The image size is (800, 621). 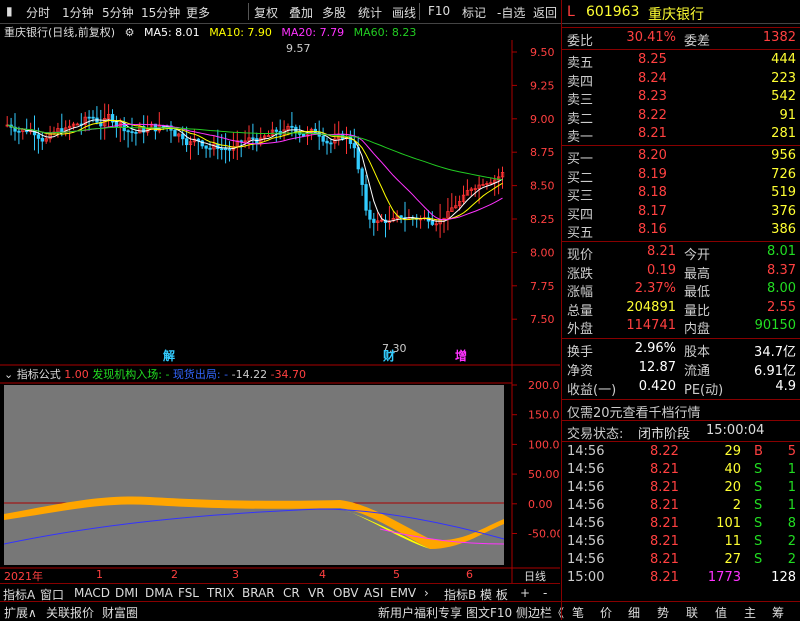 What do you see at coordinates (681, 135) in the screenshot?
I see `sell-row: 卖一 8.21 281` at bounding box center [681, 135].